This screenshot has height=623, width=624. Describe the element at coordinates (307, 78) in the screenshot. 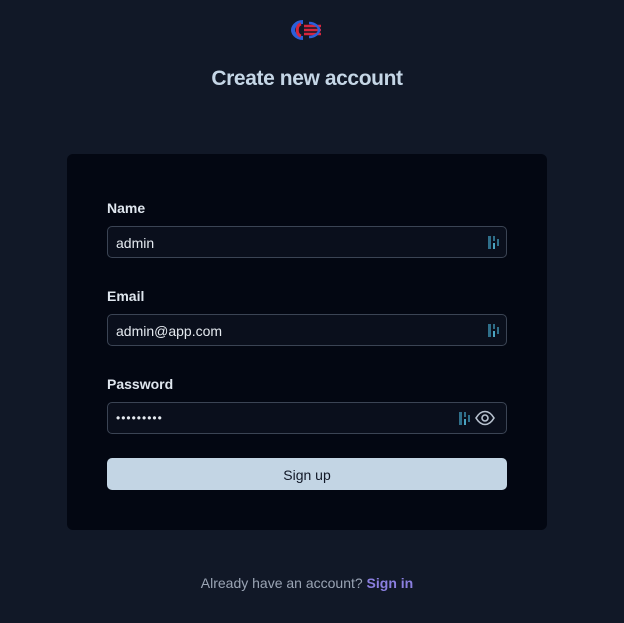

I see `page-title: Create new account` at that location.